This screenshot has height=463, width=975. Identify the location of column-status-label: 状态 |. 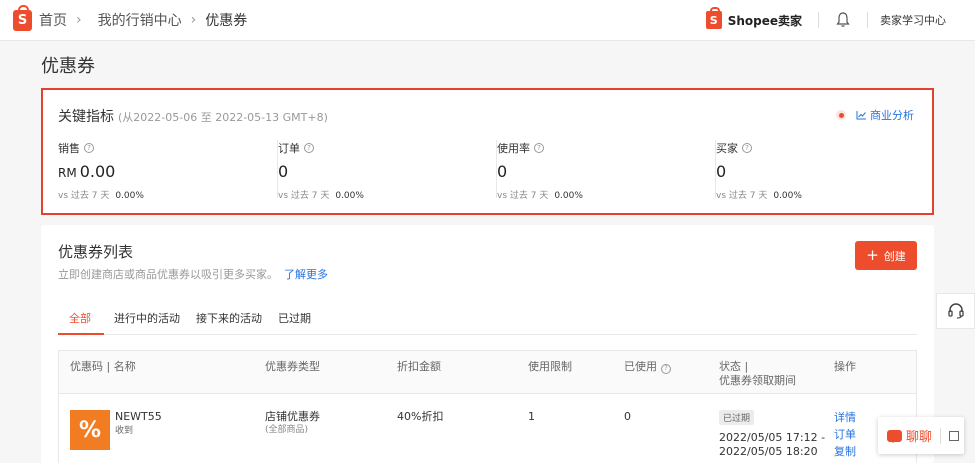
(734, 366).